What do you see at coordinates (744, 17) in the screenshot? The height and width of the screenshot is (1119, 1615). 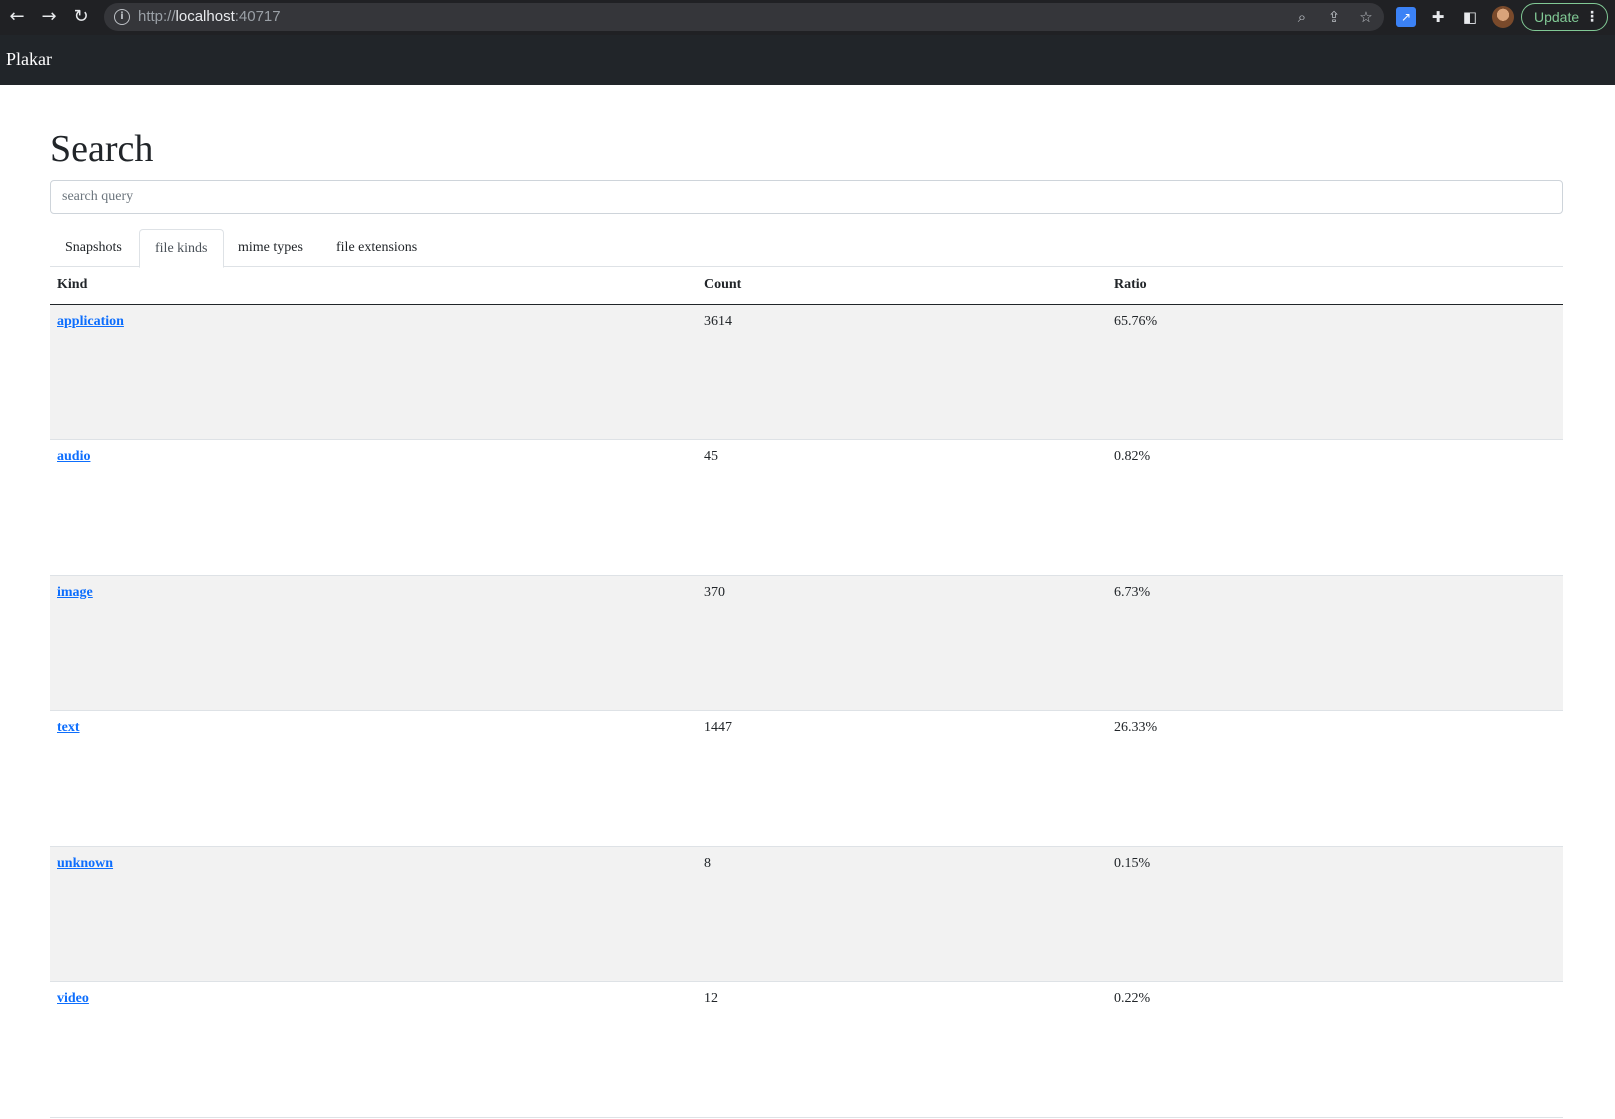 I see `address-bar: i http://localhost:40717 ⌕ ⇪ ☆` at bounding box center [744, 17].